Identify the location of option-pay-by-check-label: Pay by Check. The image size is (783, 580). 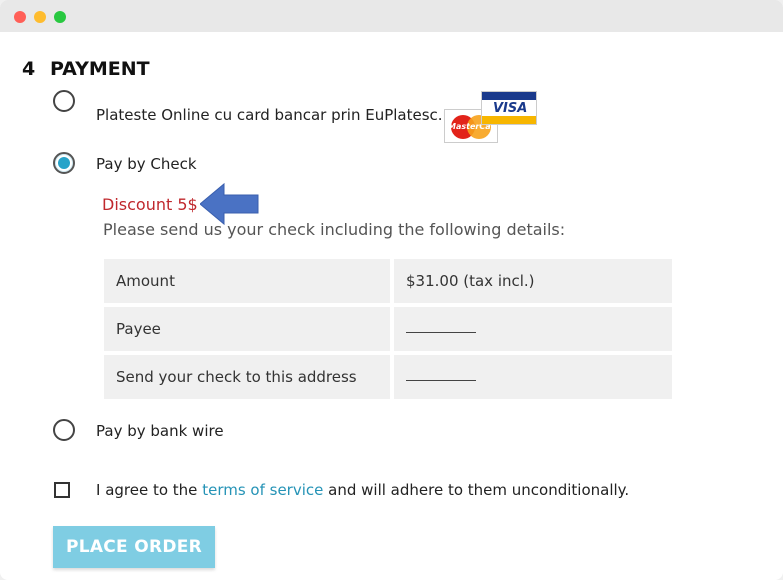
(146, 164).